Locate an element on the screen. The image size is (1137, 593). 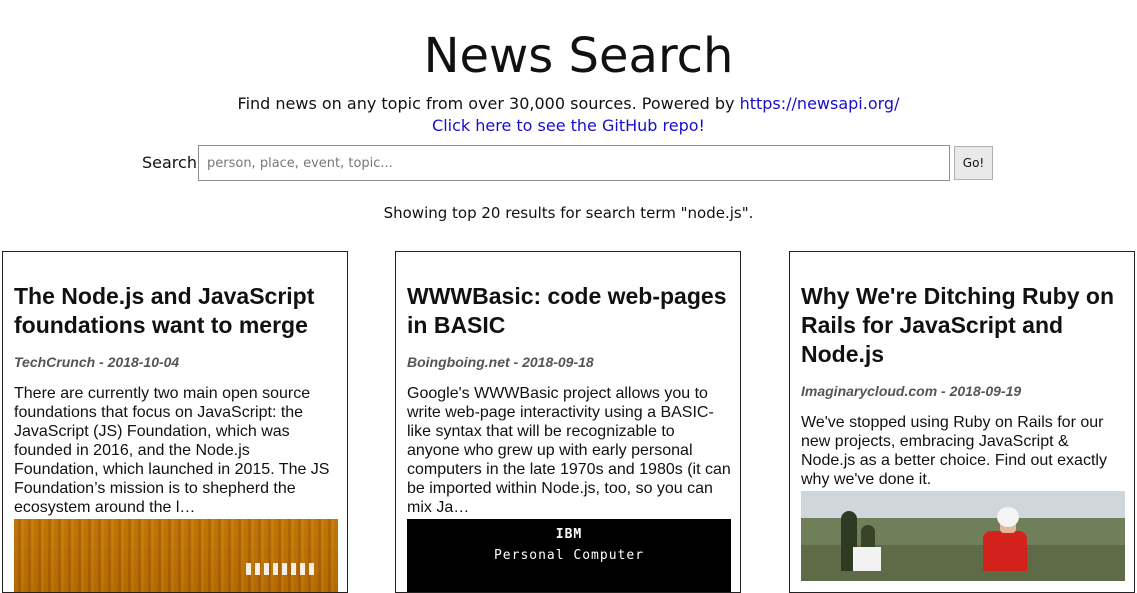
house-graphic is located at coordinates (867, 559).